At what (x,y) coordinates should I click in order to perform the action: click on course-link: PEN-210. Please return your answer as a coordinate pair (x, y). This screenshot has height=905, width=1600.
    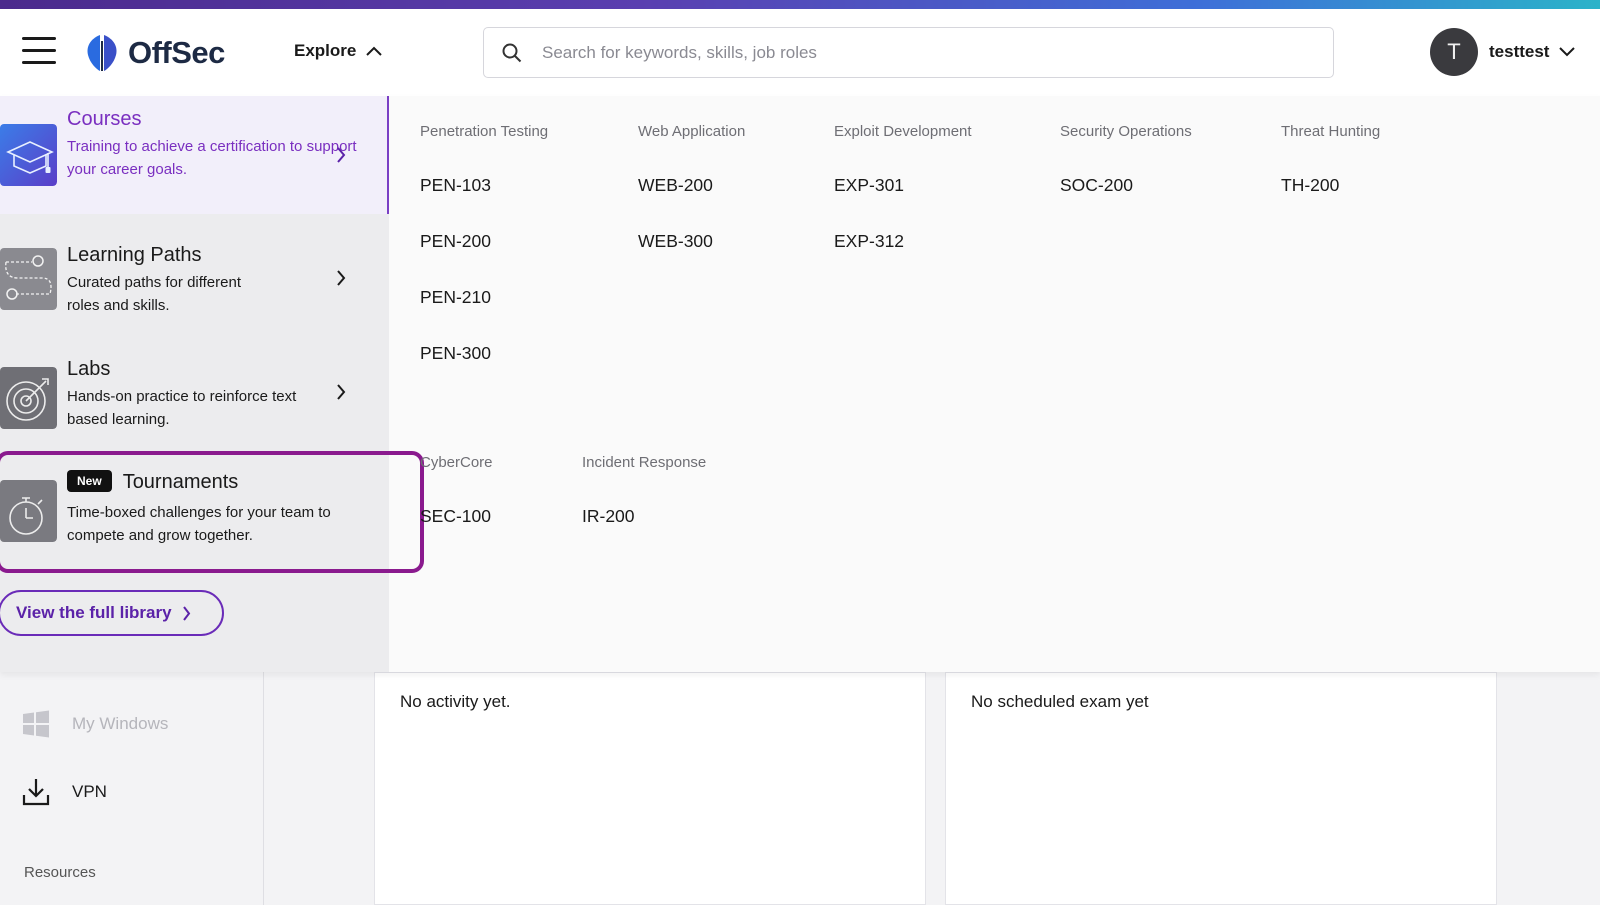
    Looking at the image, I should click on (455, 297).